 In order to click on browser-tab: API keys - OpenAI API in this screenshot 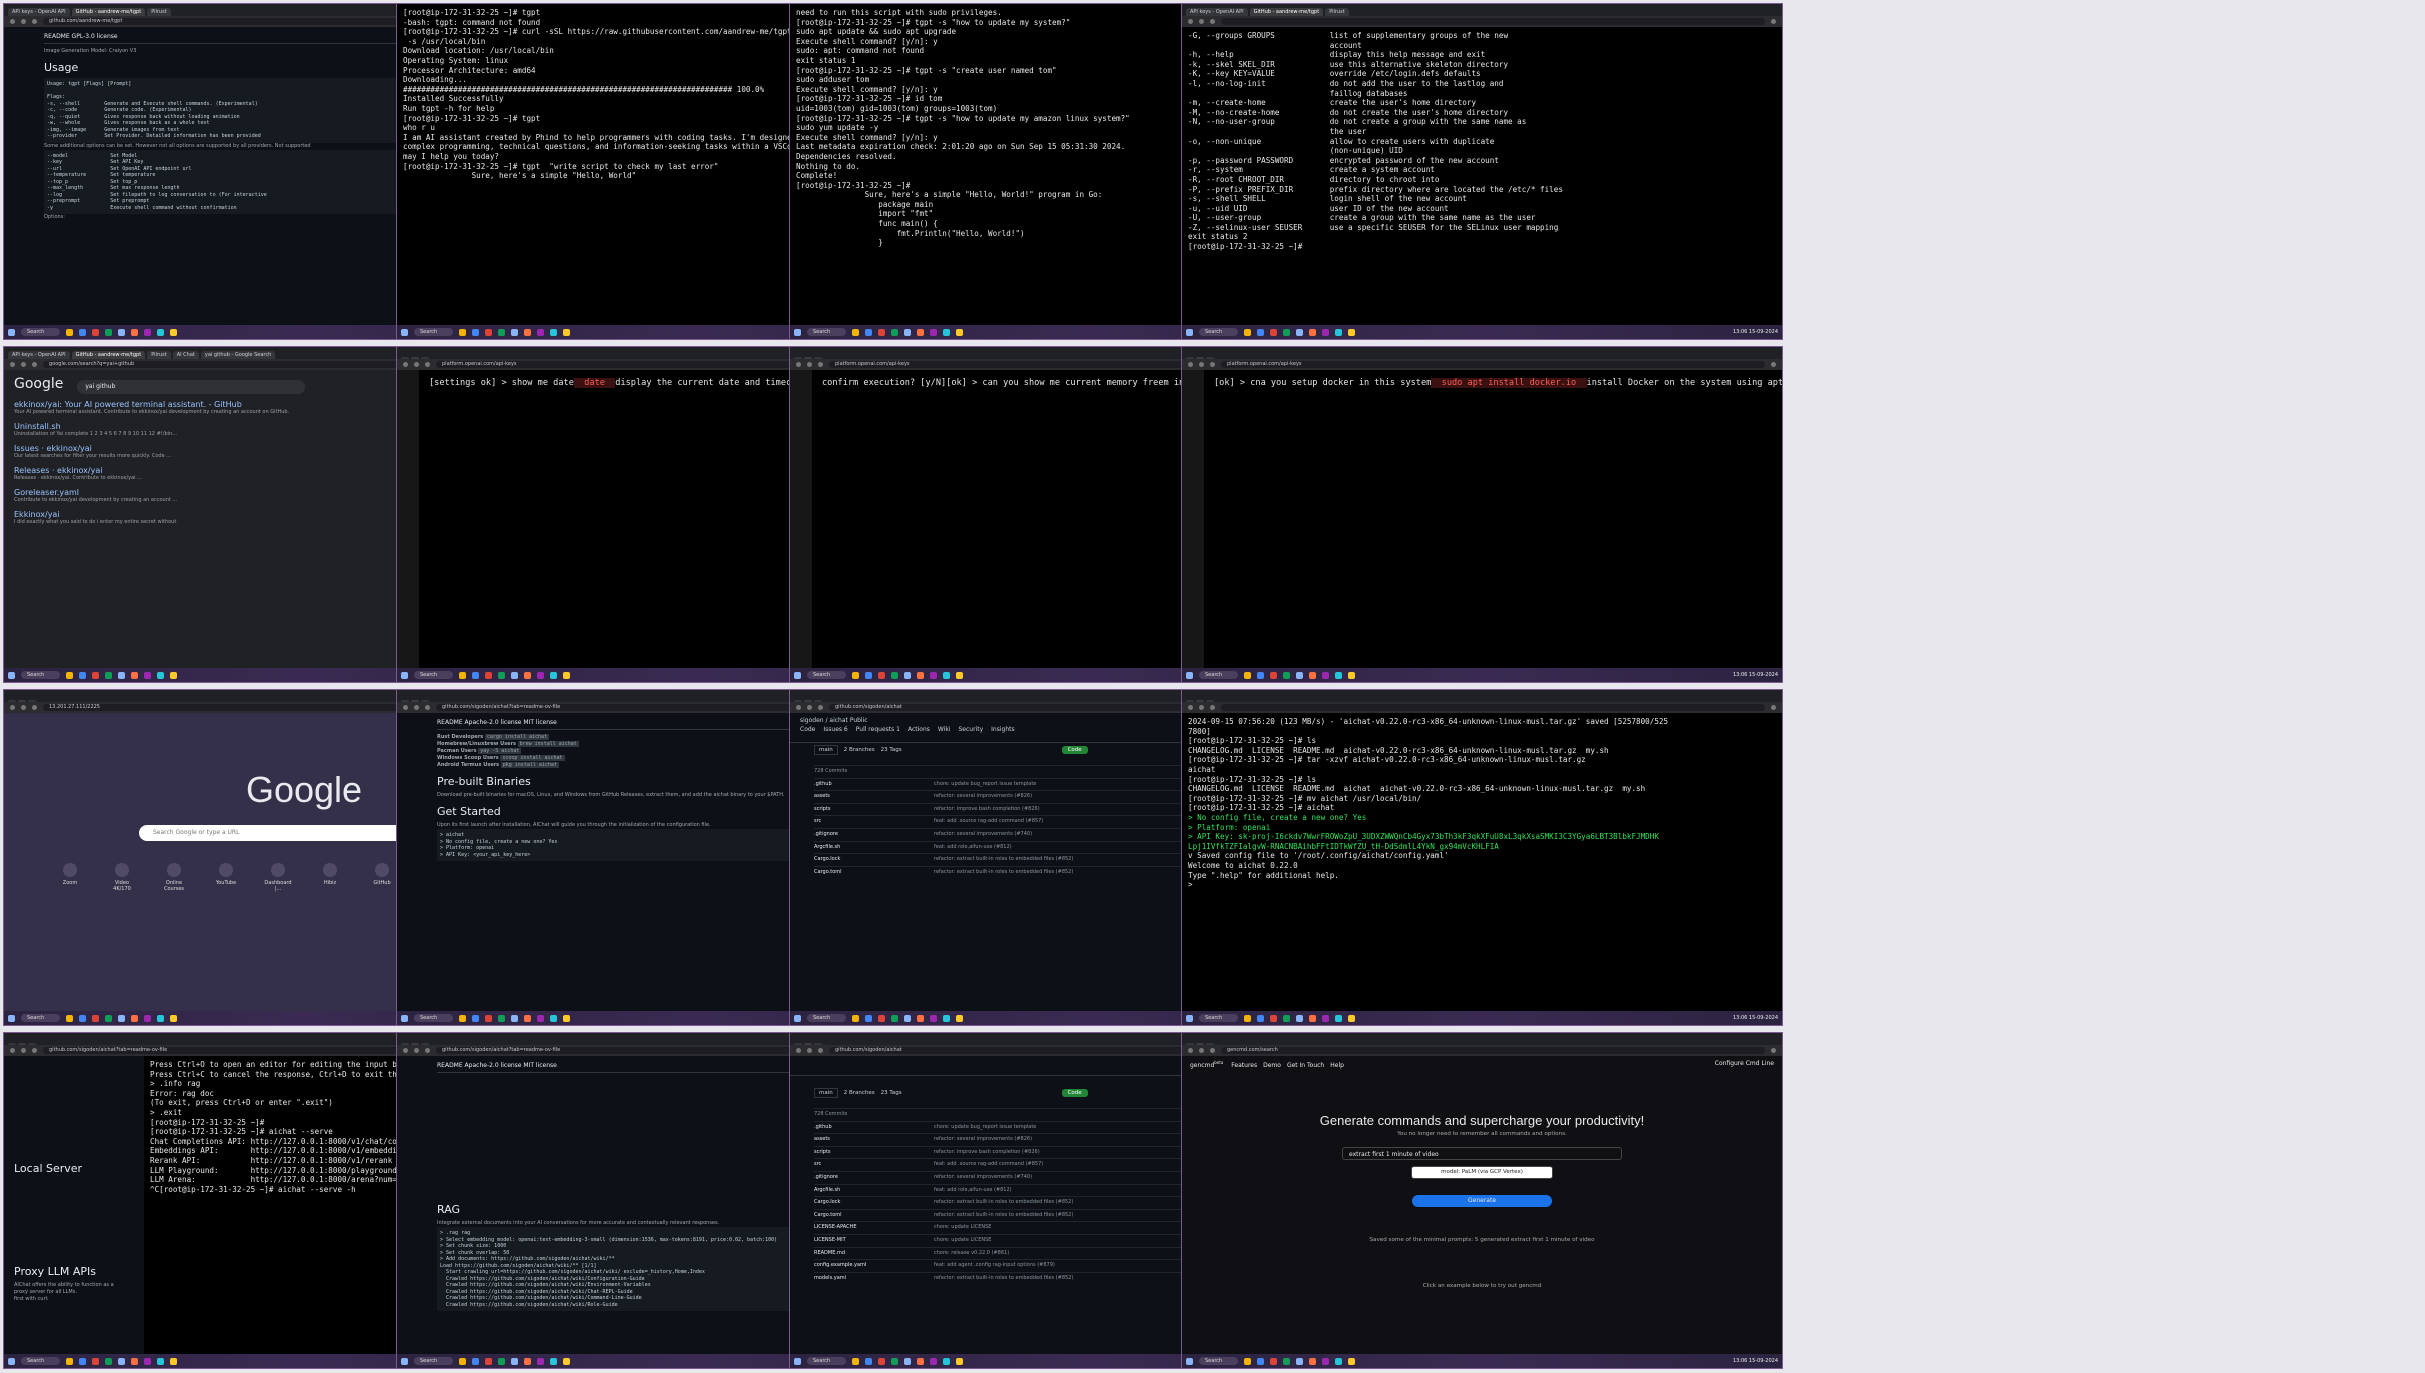, I will do `click(1217, 12)`.